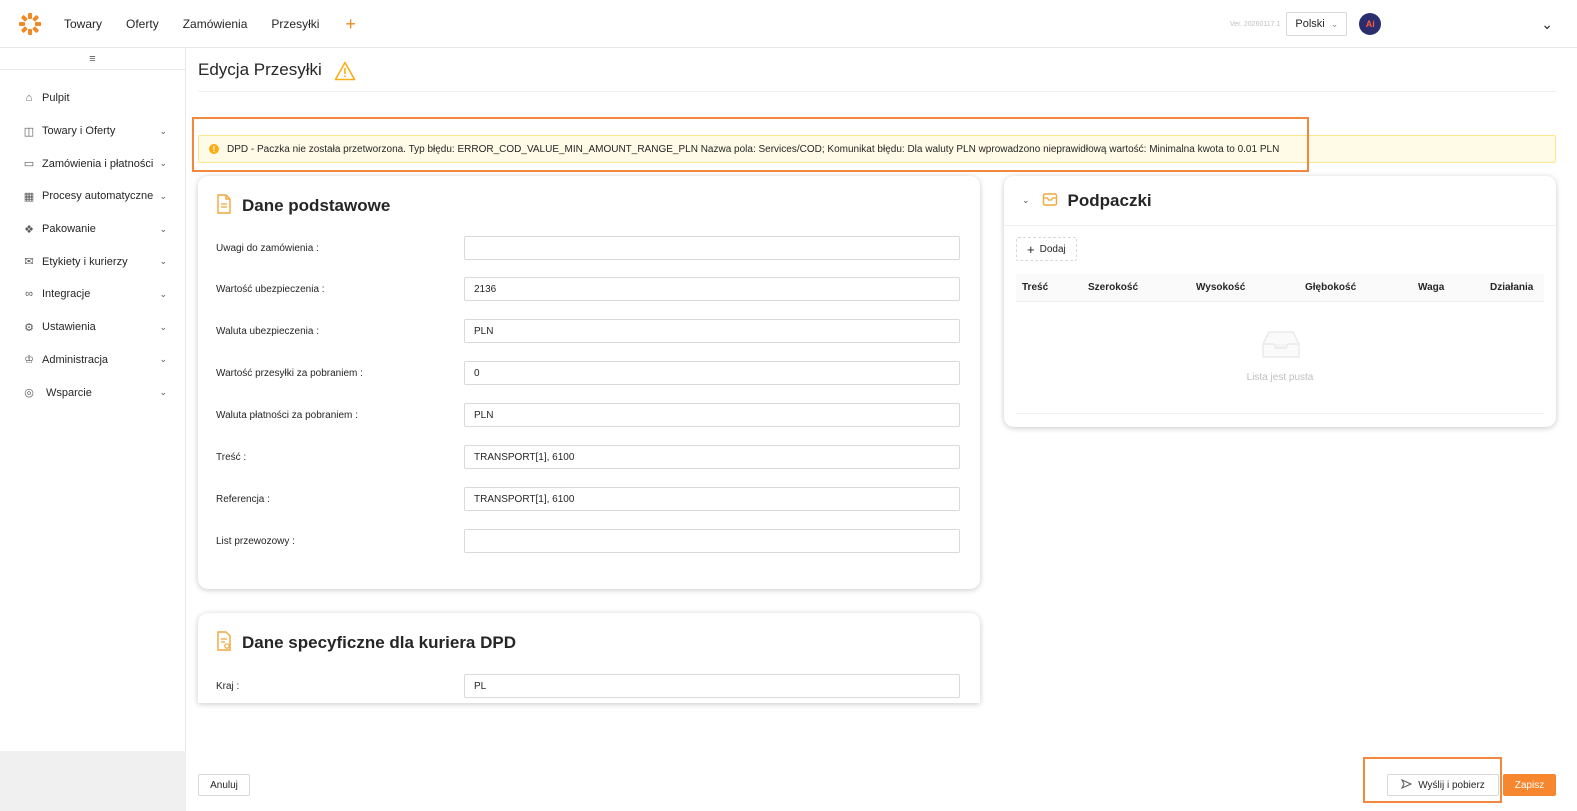 The image size is (1577, 811). I want to click on nav-oferty: Oferty, so click(142, 24).